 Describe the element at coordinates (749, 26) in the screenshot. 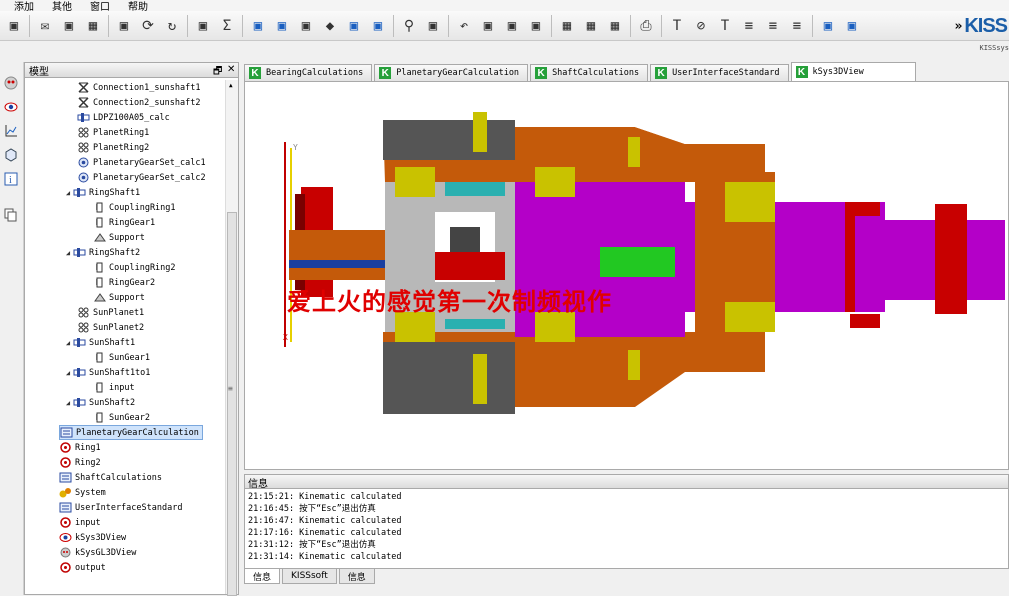

I see `align-left-icon: ≡` at that location.